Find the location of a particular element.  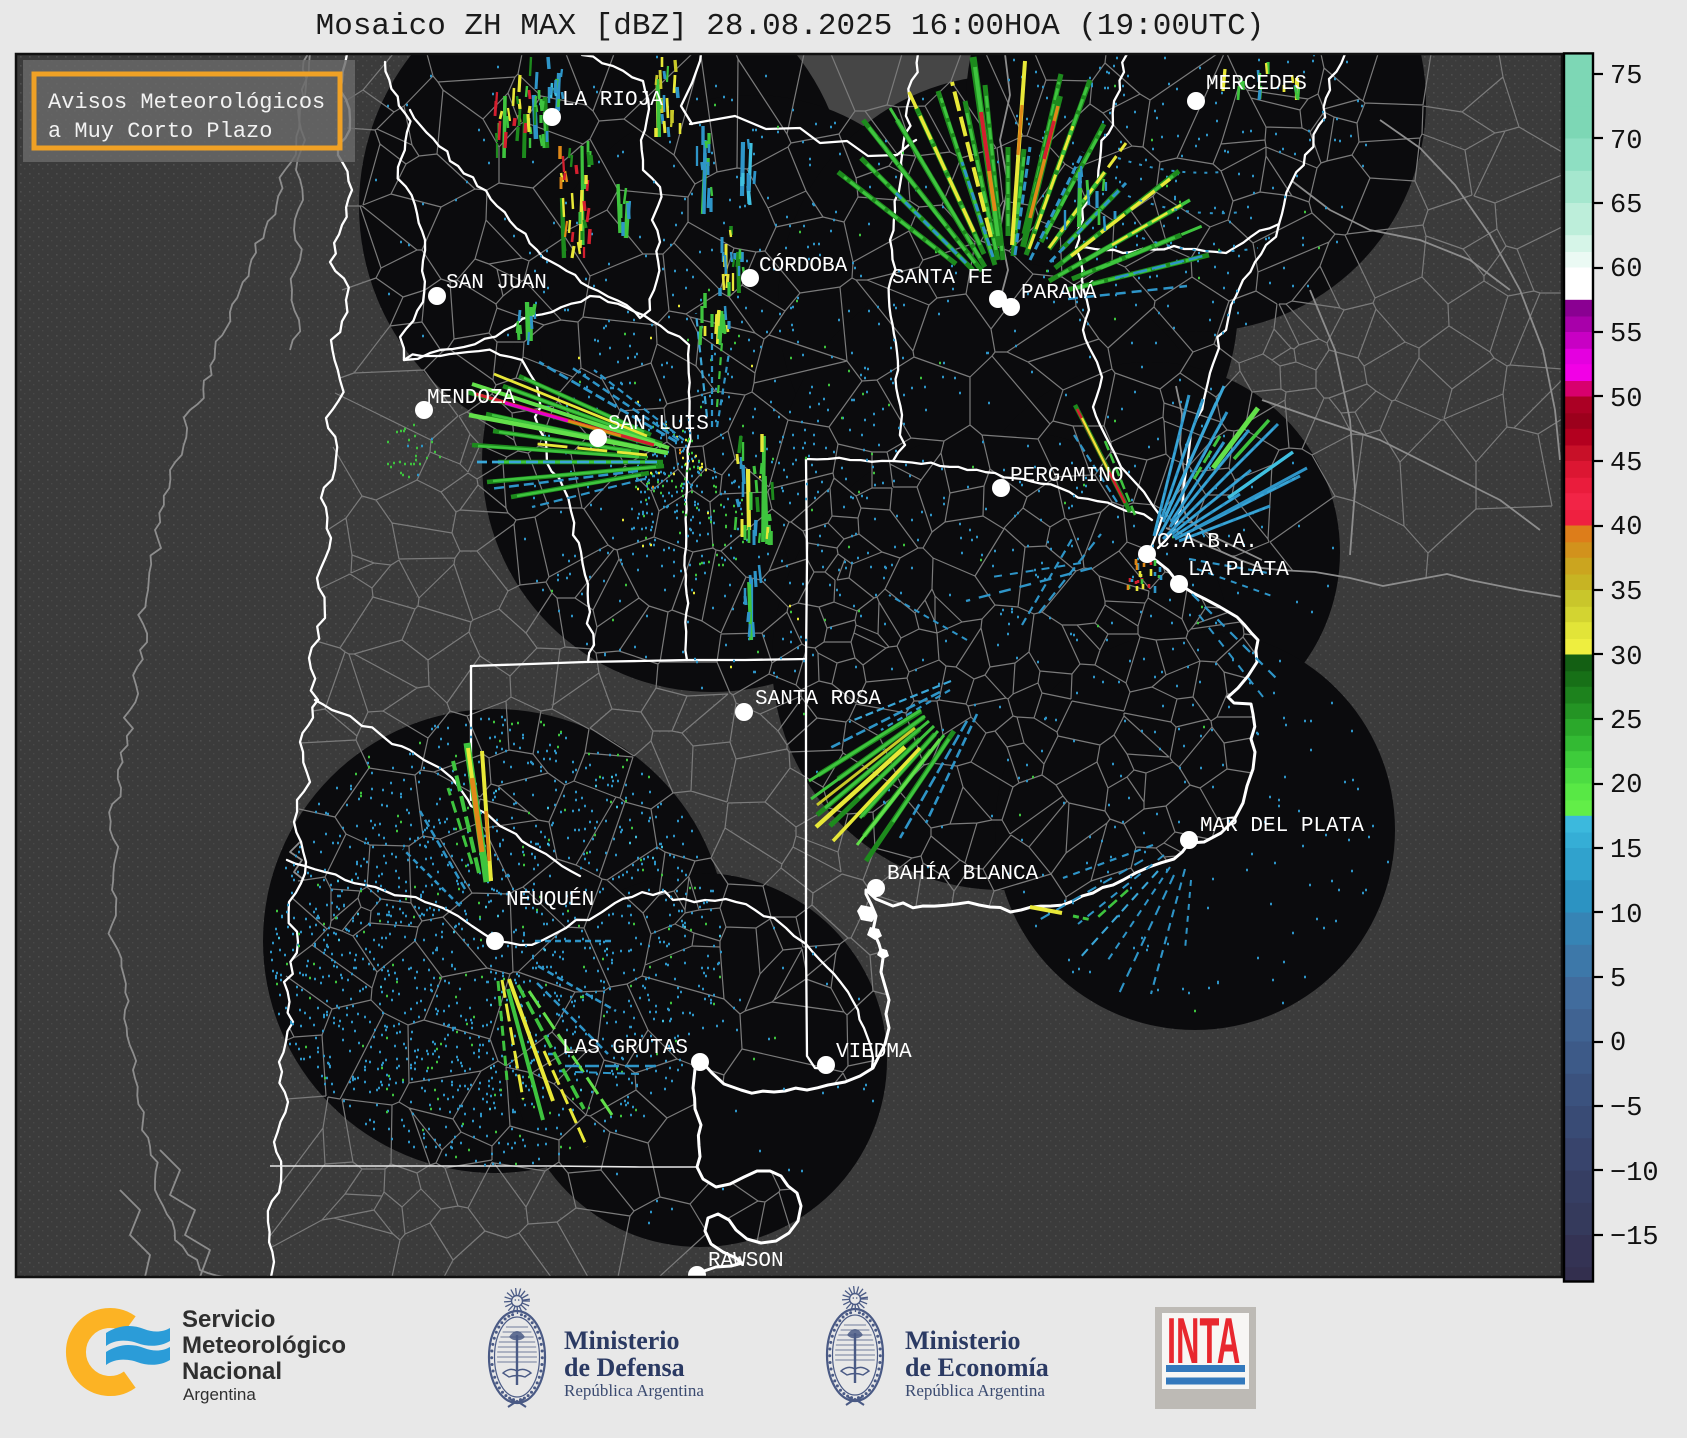

svg-text: Avisos Meteorológicos is located at coordinates (186, 102).